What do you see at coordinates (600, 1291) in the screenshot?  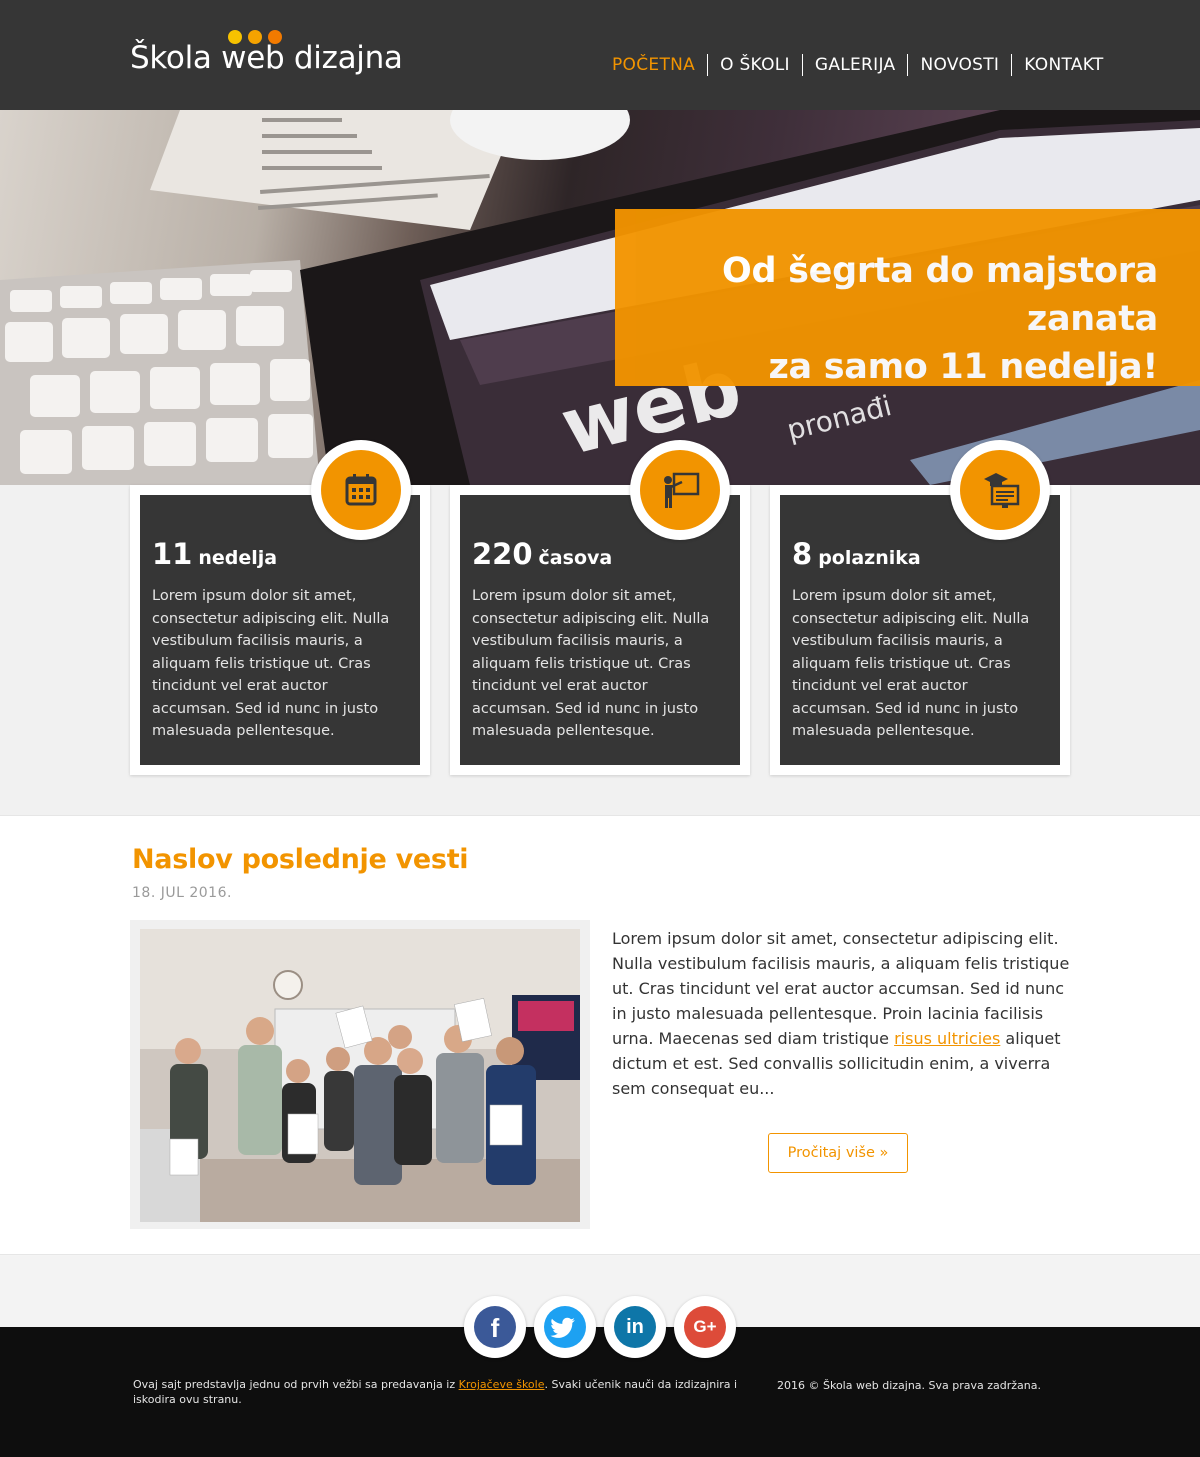 I see `social-strip` at bounding box center [600, 1291].